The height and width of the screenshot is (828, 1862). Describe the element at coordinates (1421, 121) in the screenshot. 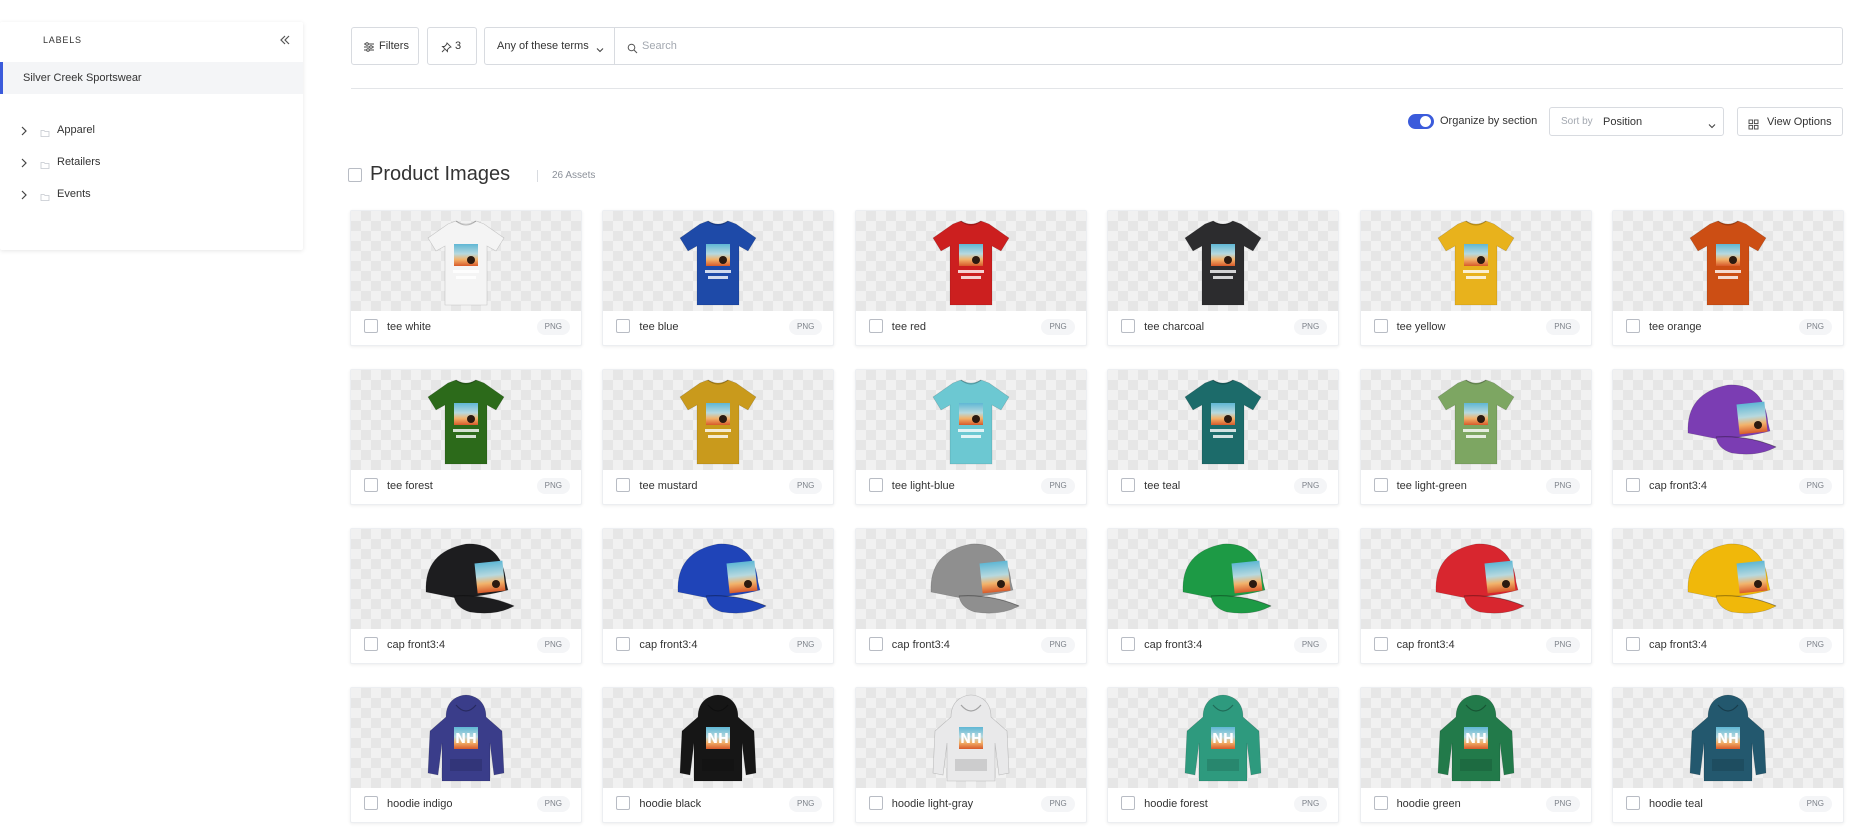

I see `organize-by-section-toggle` at that location.